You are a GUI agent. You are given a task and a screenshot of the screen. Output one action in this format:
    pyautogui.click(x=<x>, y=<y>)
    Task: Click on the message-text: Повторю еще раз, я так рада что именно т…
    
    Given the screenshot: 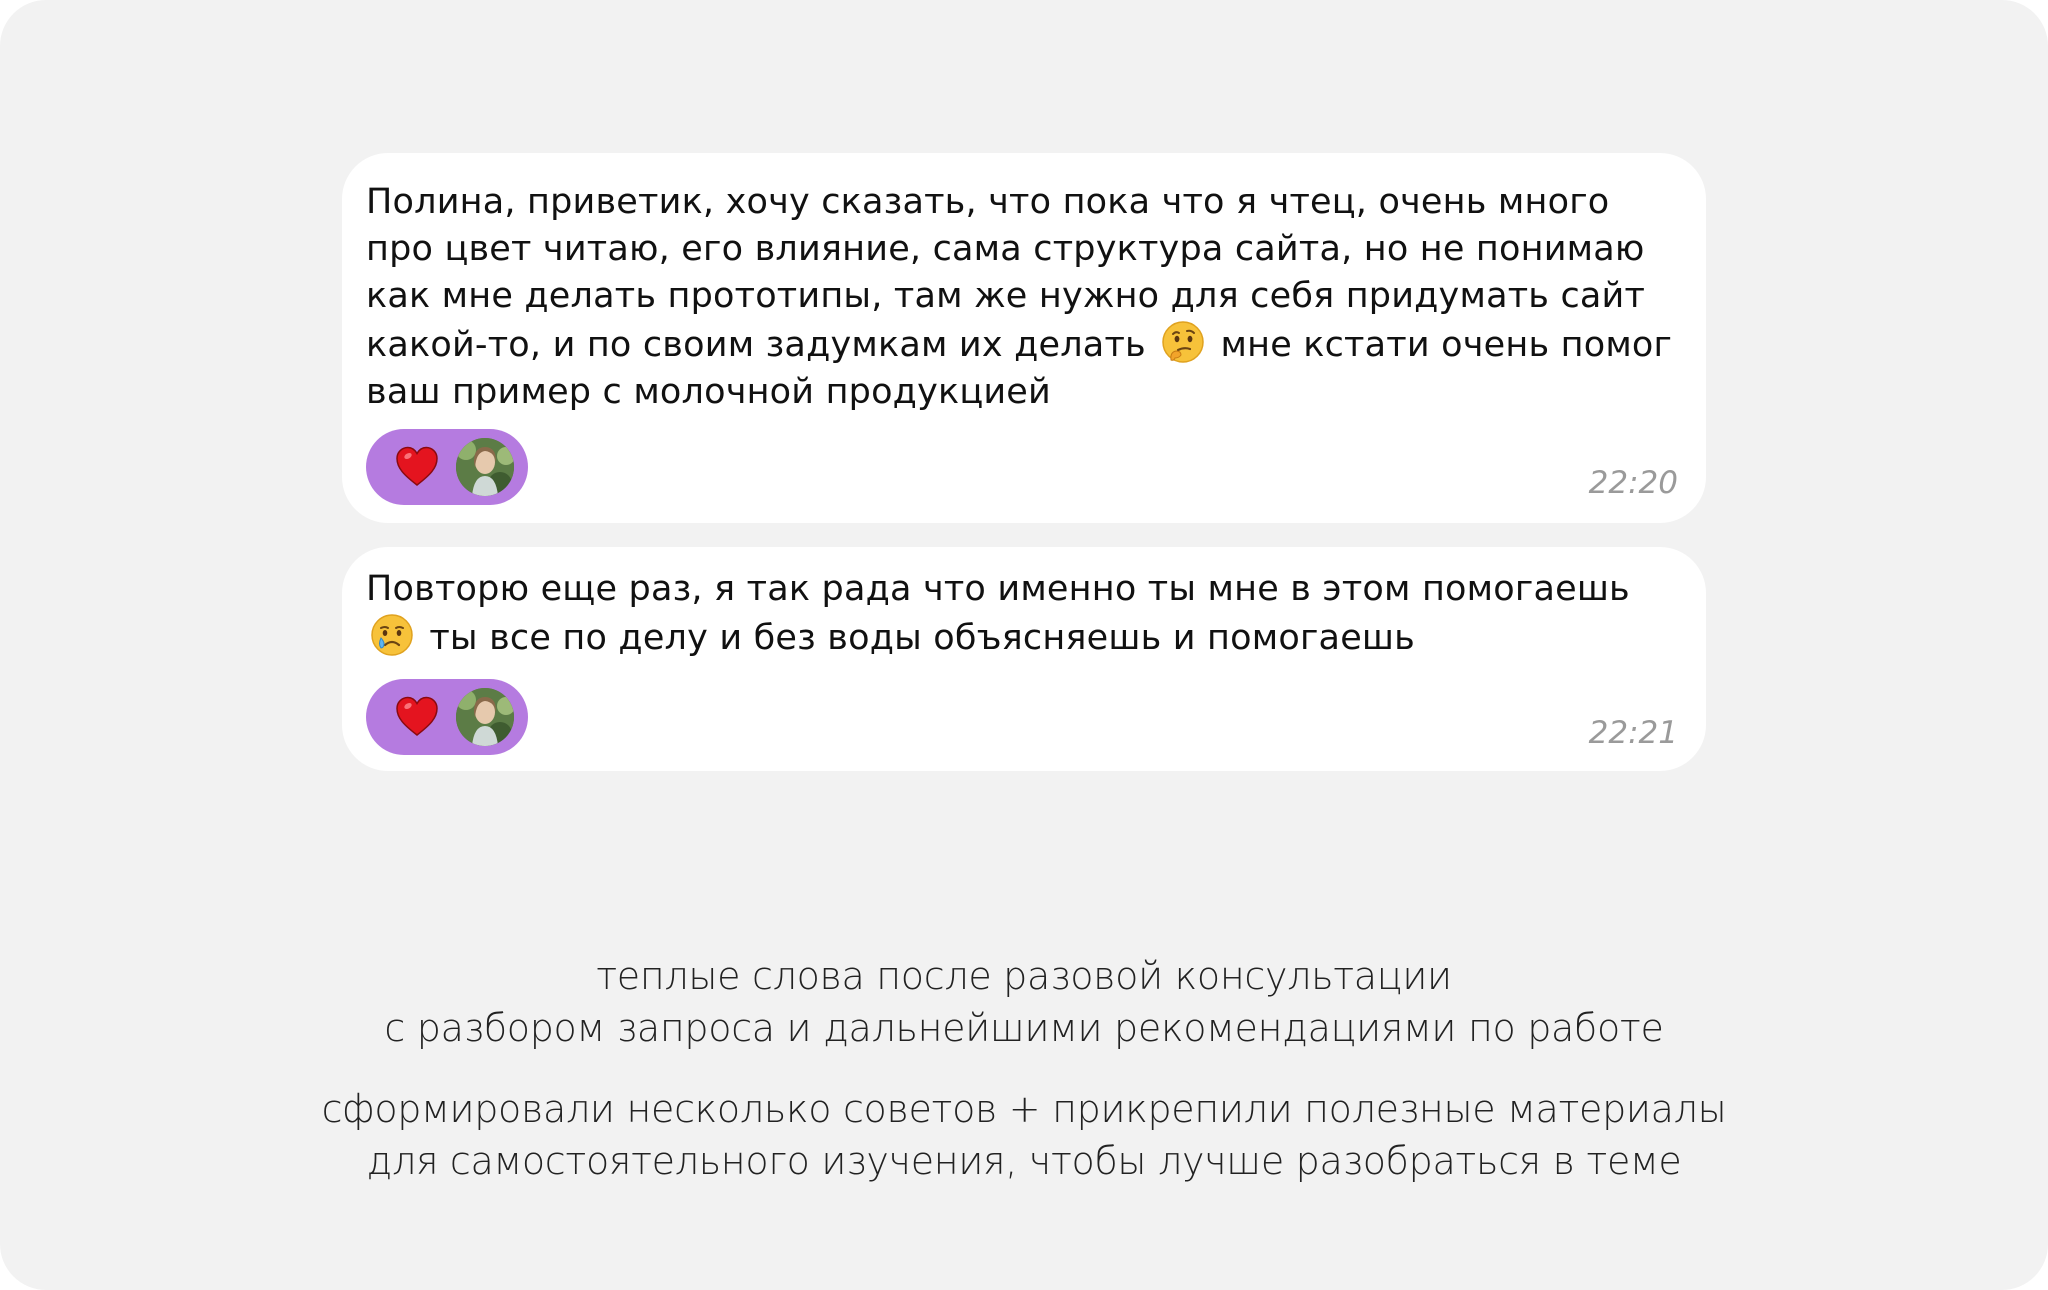 What is the action you would take?
    pyautogui.click(x=1026, y=614)
    